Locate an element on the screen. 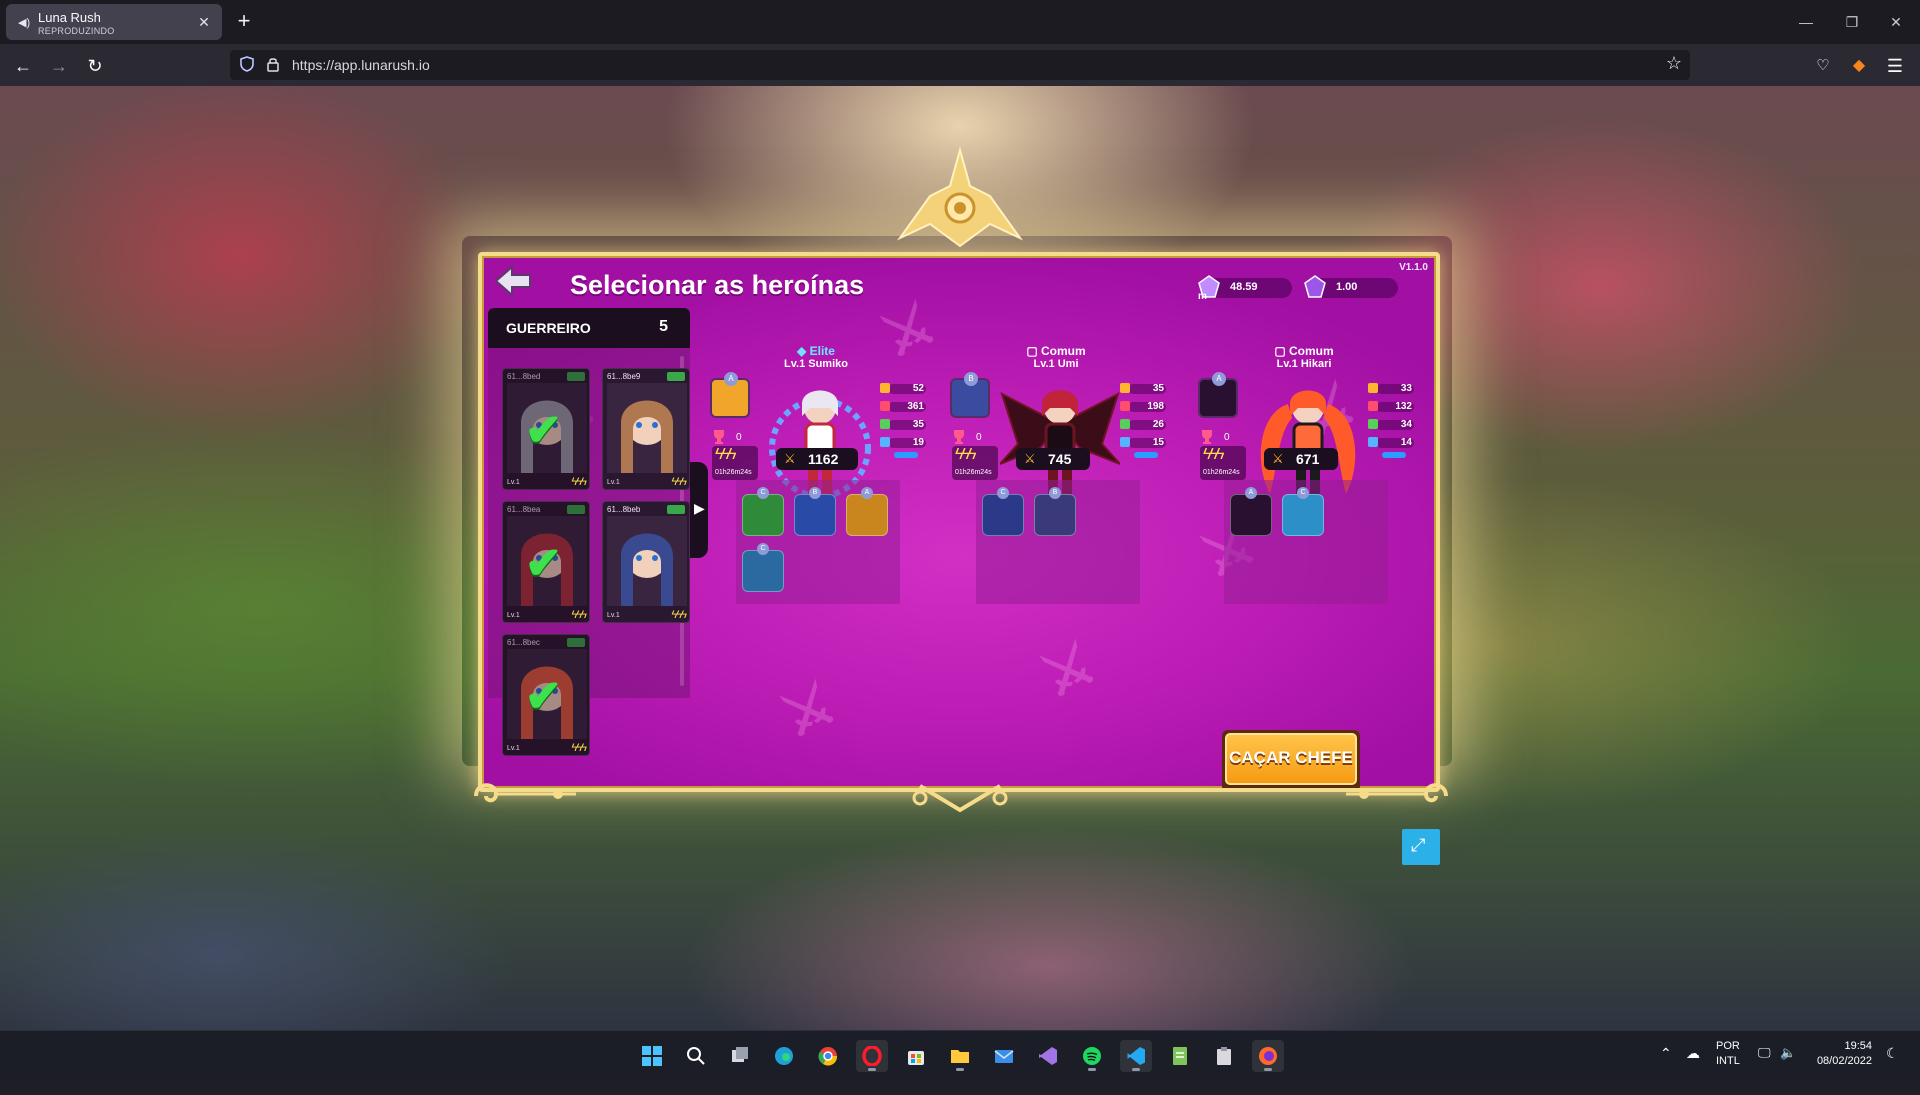  explorer-app is located at coordinates (960, 1056).